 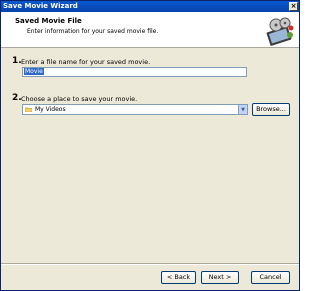 What do you see at coordinates (242, 109) in the screenshot?
I see `chevron-down-icon: ▼` at bounding box center [242, 109].